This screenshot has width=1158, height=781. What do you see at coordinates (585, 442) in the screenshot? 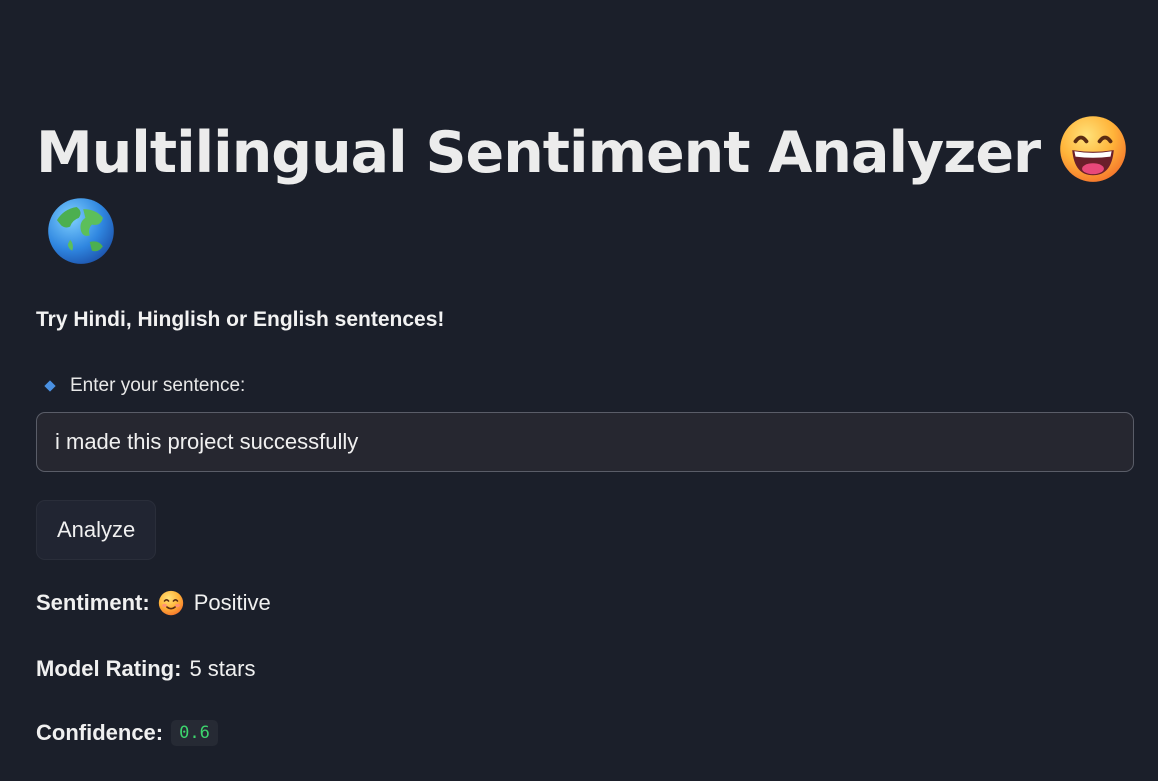
I see `sentence-input` at bounding box center [585, 442].